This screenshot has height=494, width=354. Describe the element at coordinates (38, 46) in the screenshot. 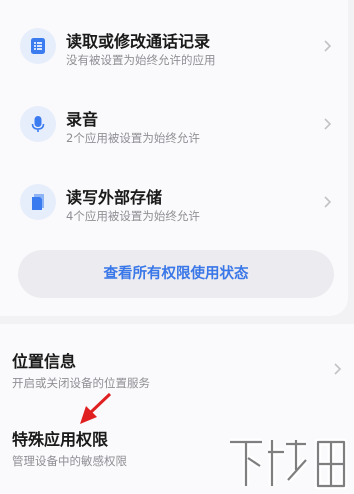

I see `call-log-icon` at that location.